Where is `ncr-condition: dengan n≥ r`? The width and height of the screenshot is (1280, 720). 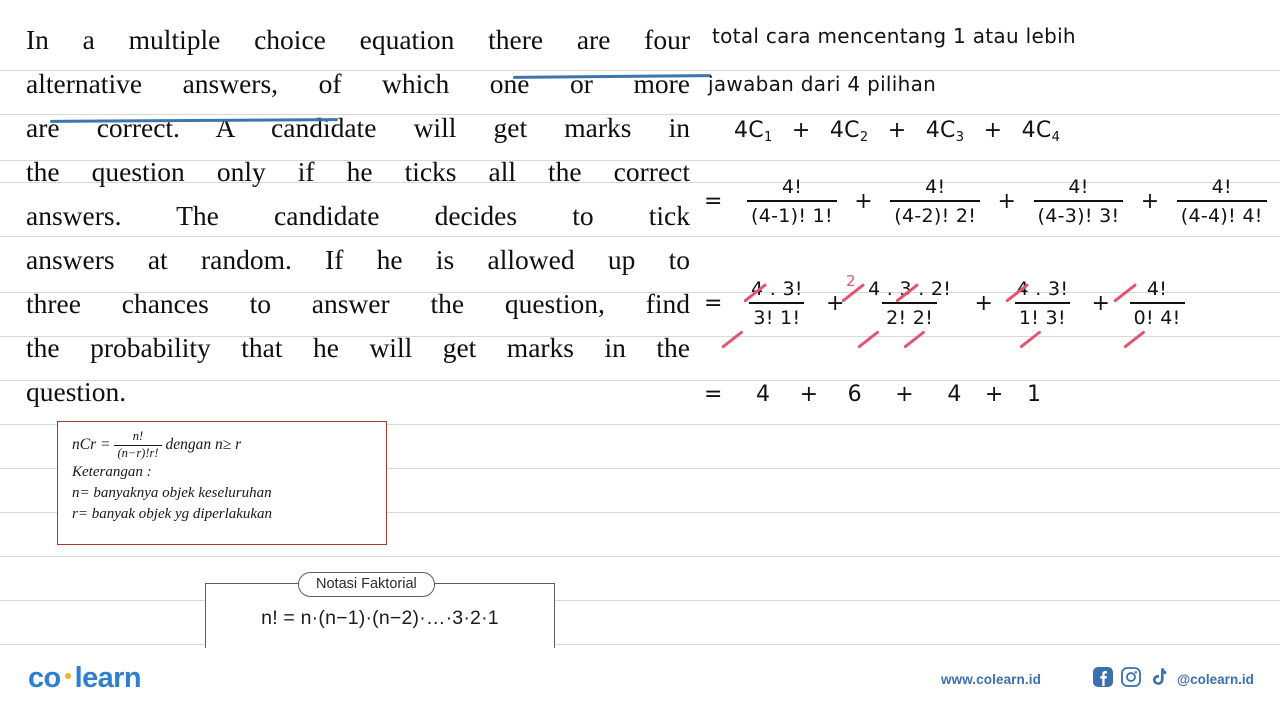
ncr-condition: dengan n≥ r is located at coordinates (203, 444).